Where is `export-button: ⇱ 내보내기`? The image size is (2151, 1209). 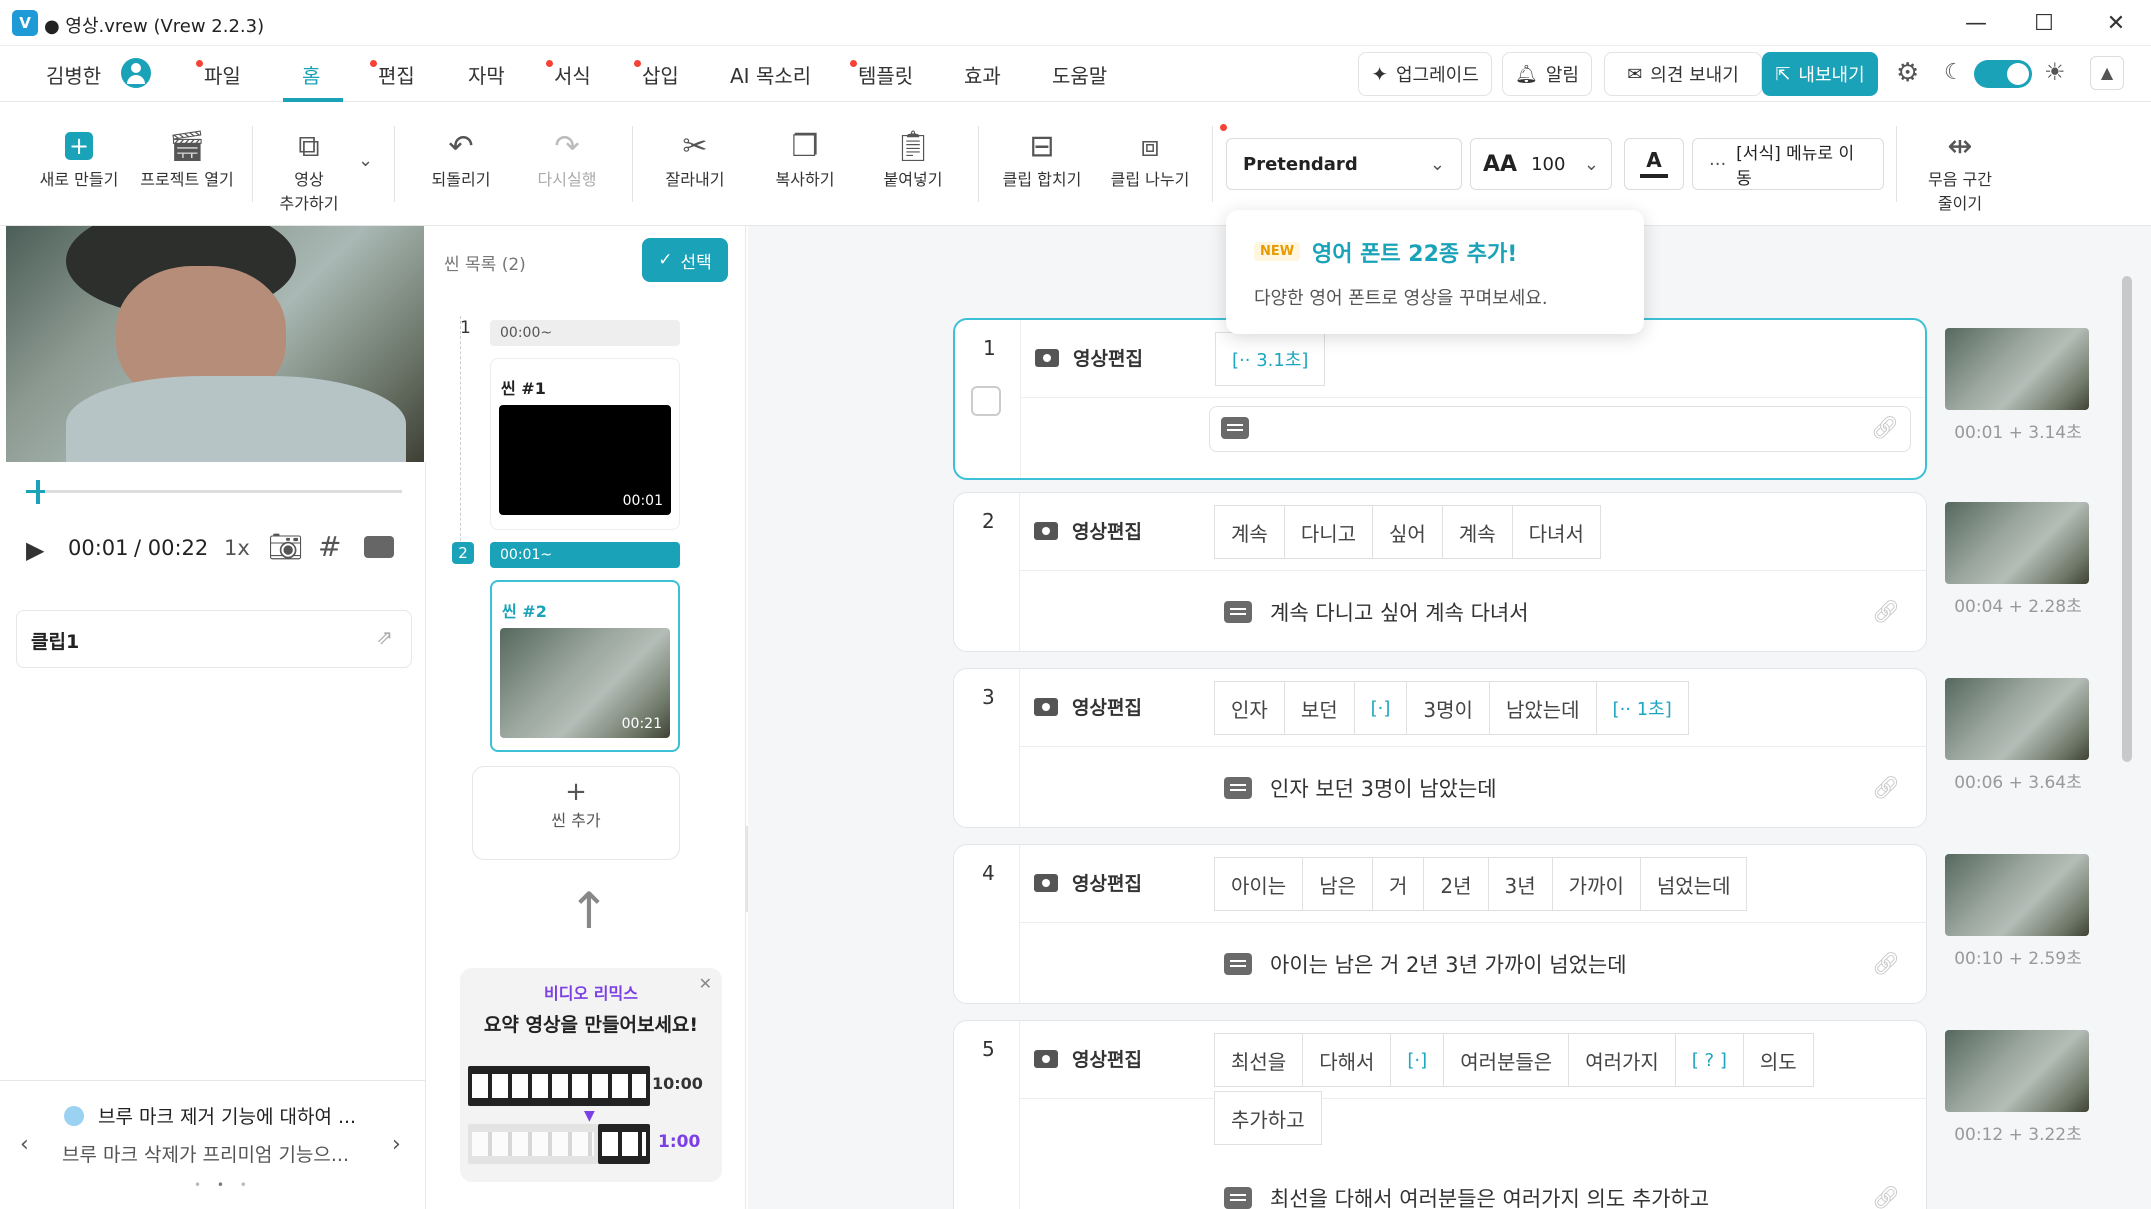
export-button: ⇱ 내보내기 is located at coordinates (1820, 74).